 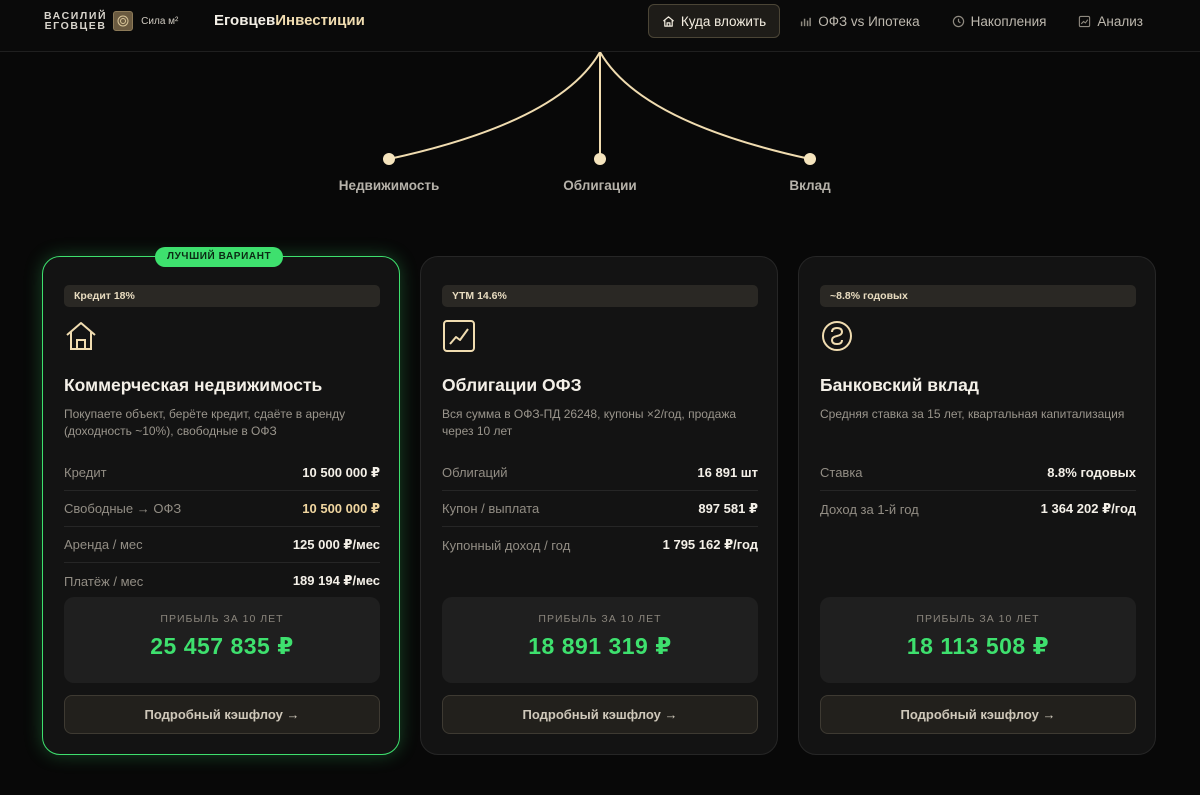 What do you see at coordinates (1008, 21) in the screenshot?
I see `nav-label: Накопления` at bounding box center [1008, 21].